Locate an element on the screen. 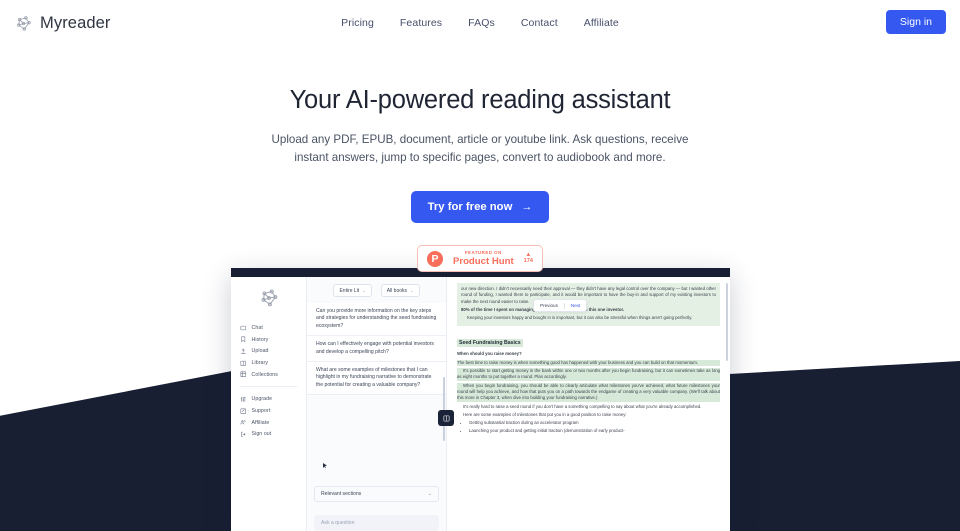  sidebar-divider is located at coordinates (268, 387).